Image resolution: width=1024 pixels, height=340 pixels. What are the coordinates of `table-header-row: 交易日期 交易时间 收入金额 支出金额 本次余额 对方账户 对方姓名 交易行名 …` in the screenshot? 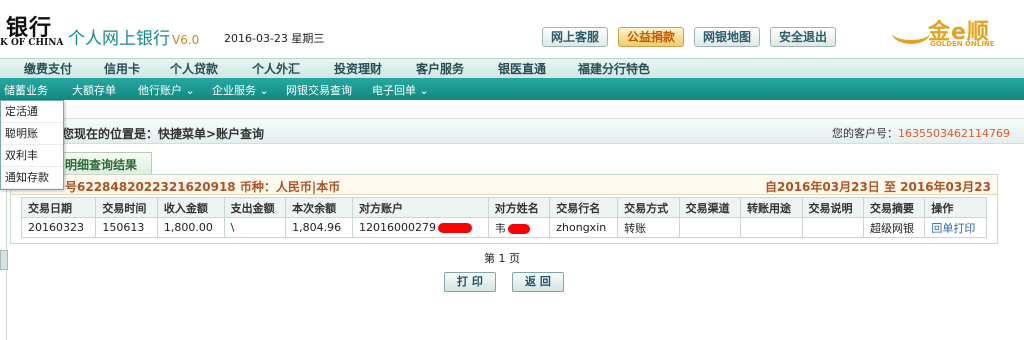 It's located at (503, 207).